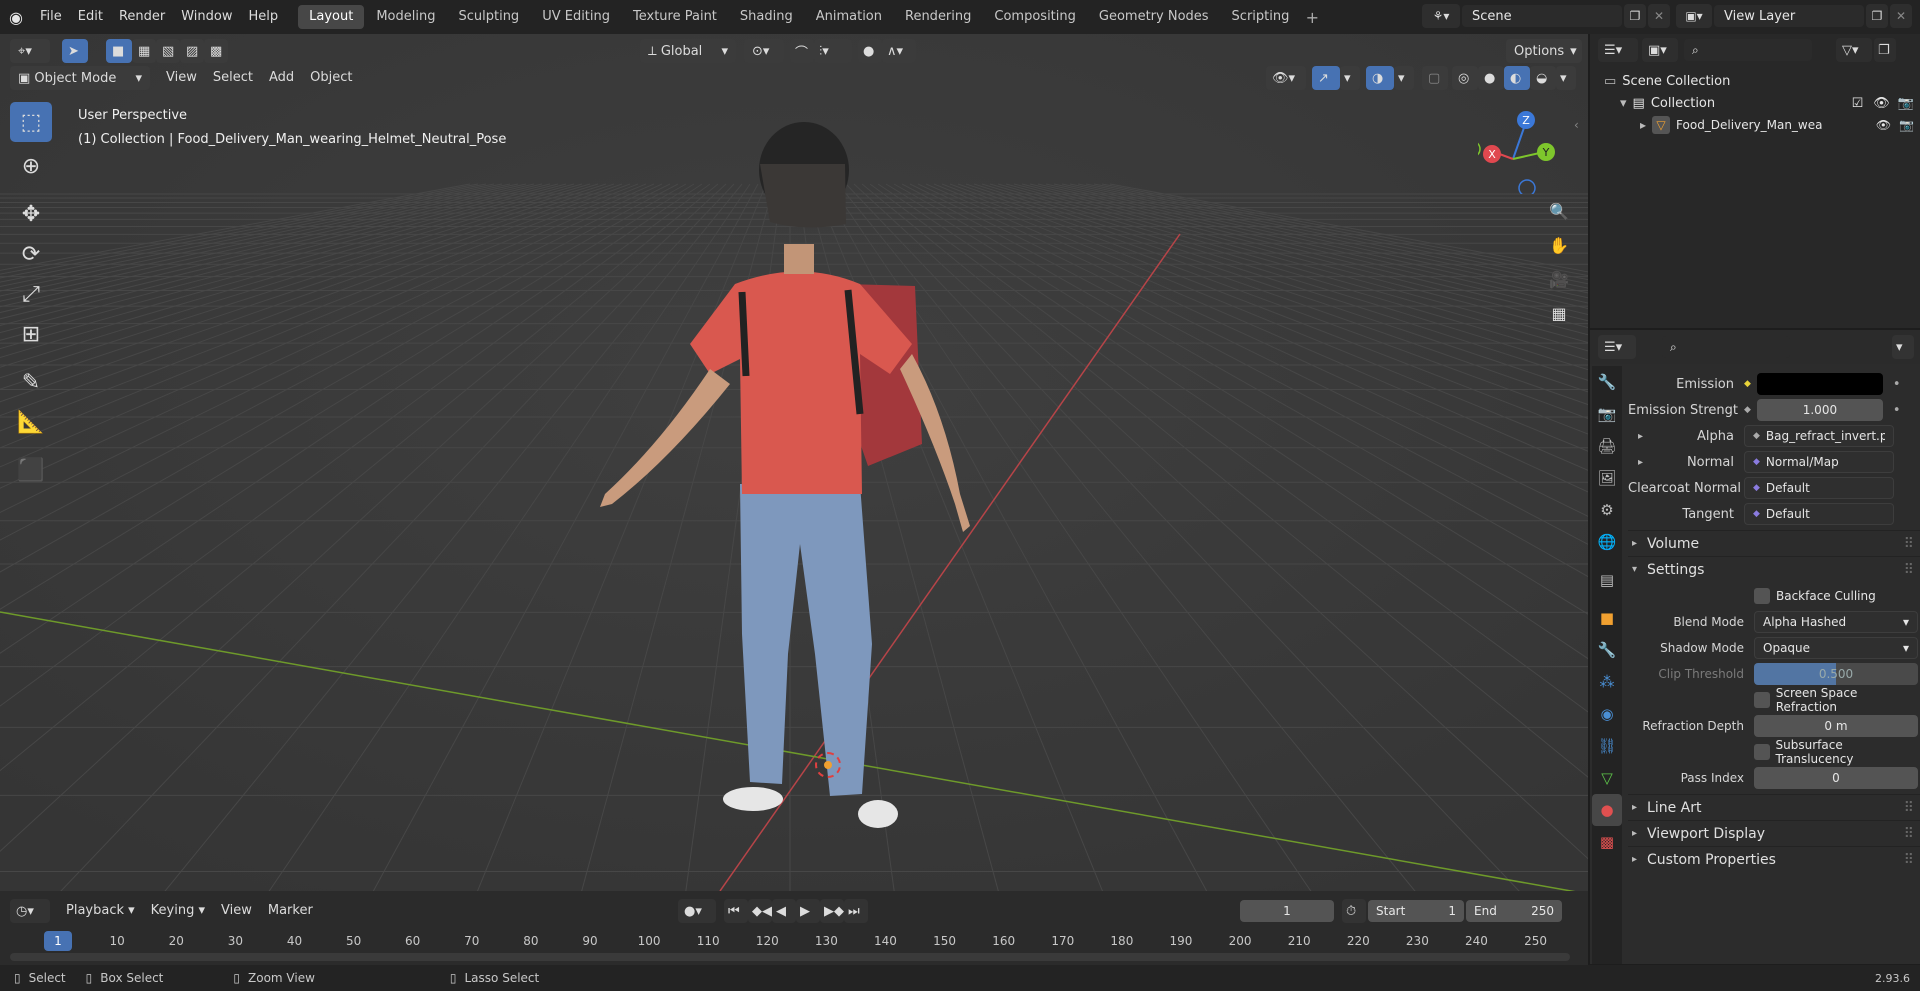  Describe the element at coordinates (1404, 78) in the screenshot. I see `overlays-dropdown-icon: ▾` at that location.